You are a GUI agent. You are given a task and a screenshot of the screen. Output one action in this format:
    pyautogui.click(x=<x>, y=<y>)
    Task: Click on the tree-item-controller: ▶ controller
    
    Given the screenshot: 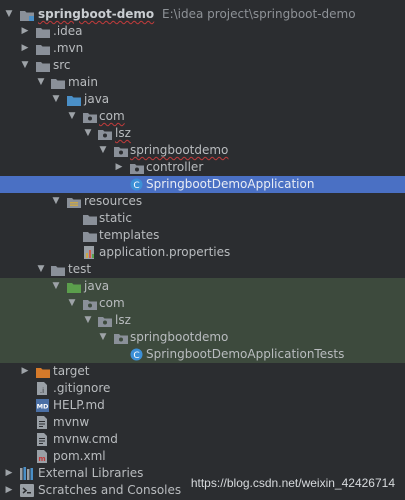 What is the action you would take?
    pyautogui.click(x=202, y=167)
    